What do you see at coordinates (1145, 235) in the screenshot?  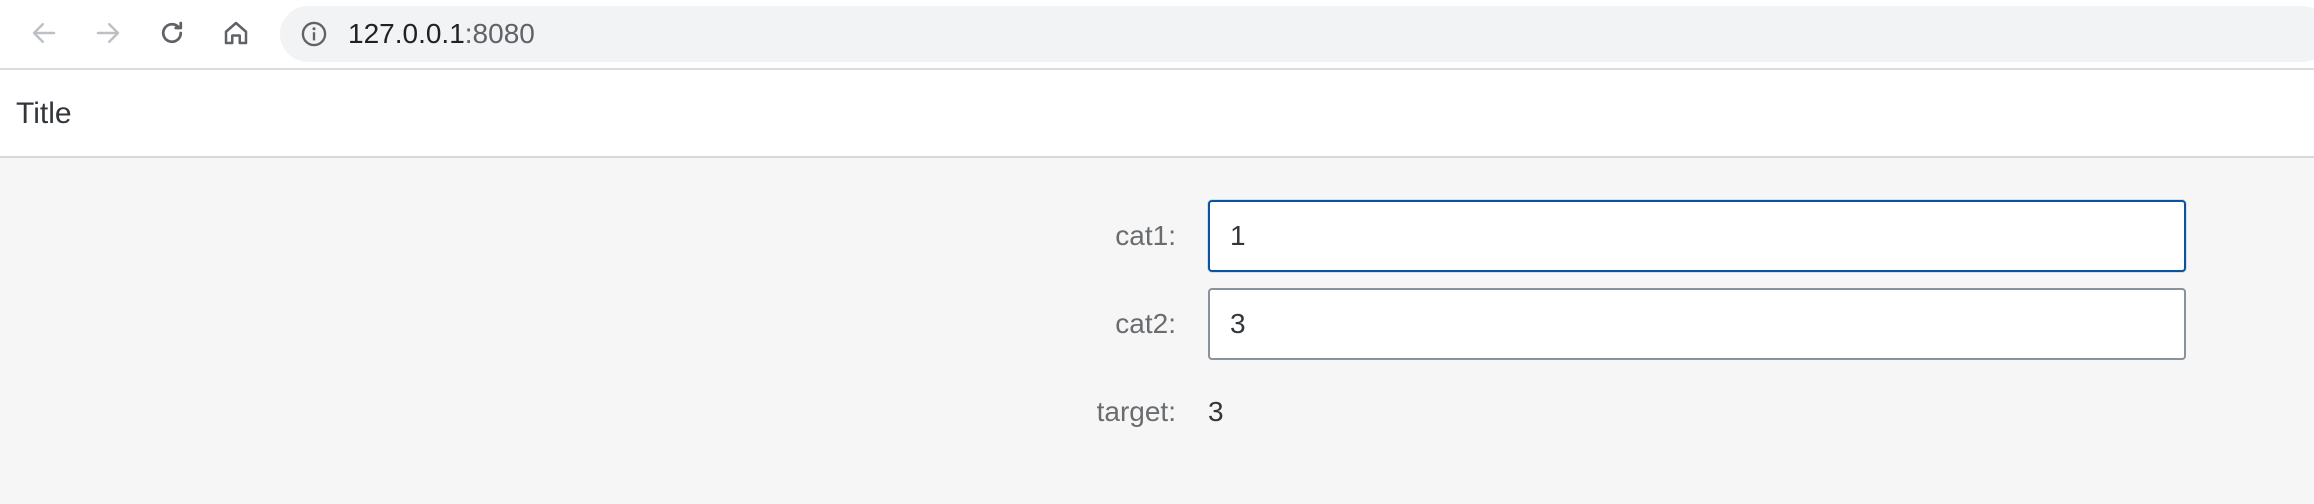 I see `cat1-label: cat1:` at bounding box center [1145, 235].